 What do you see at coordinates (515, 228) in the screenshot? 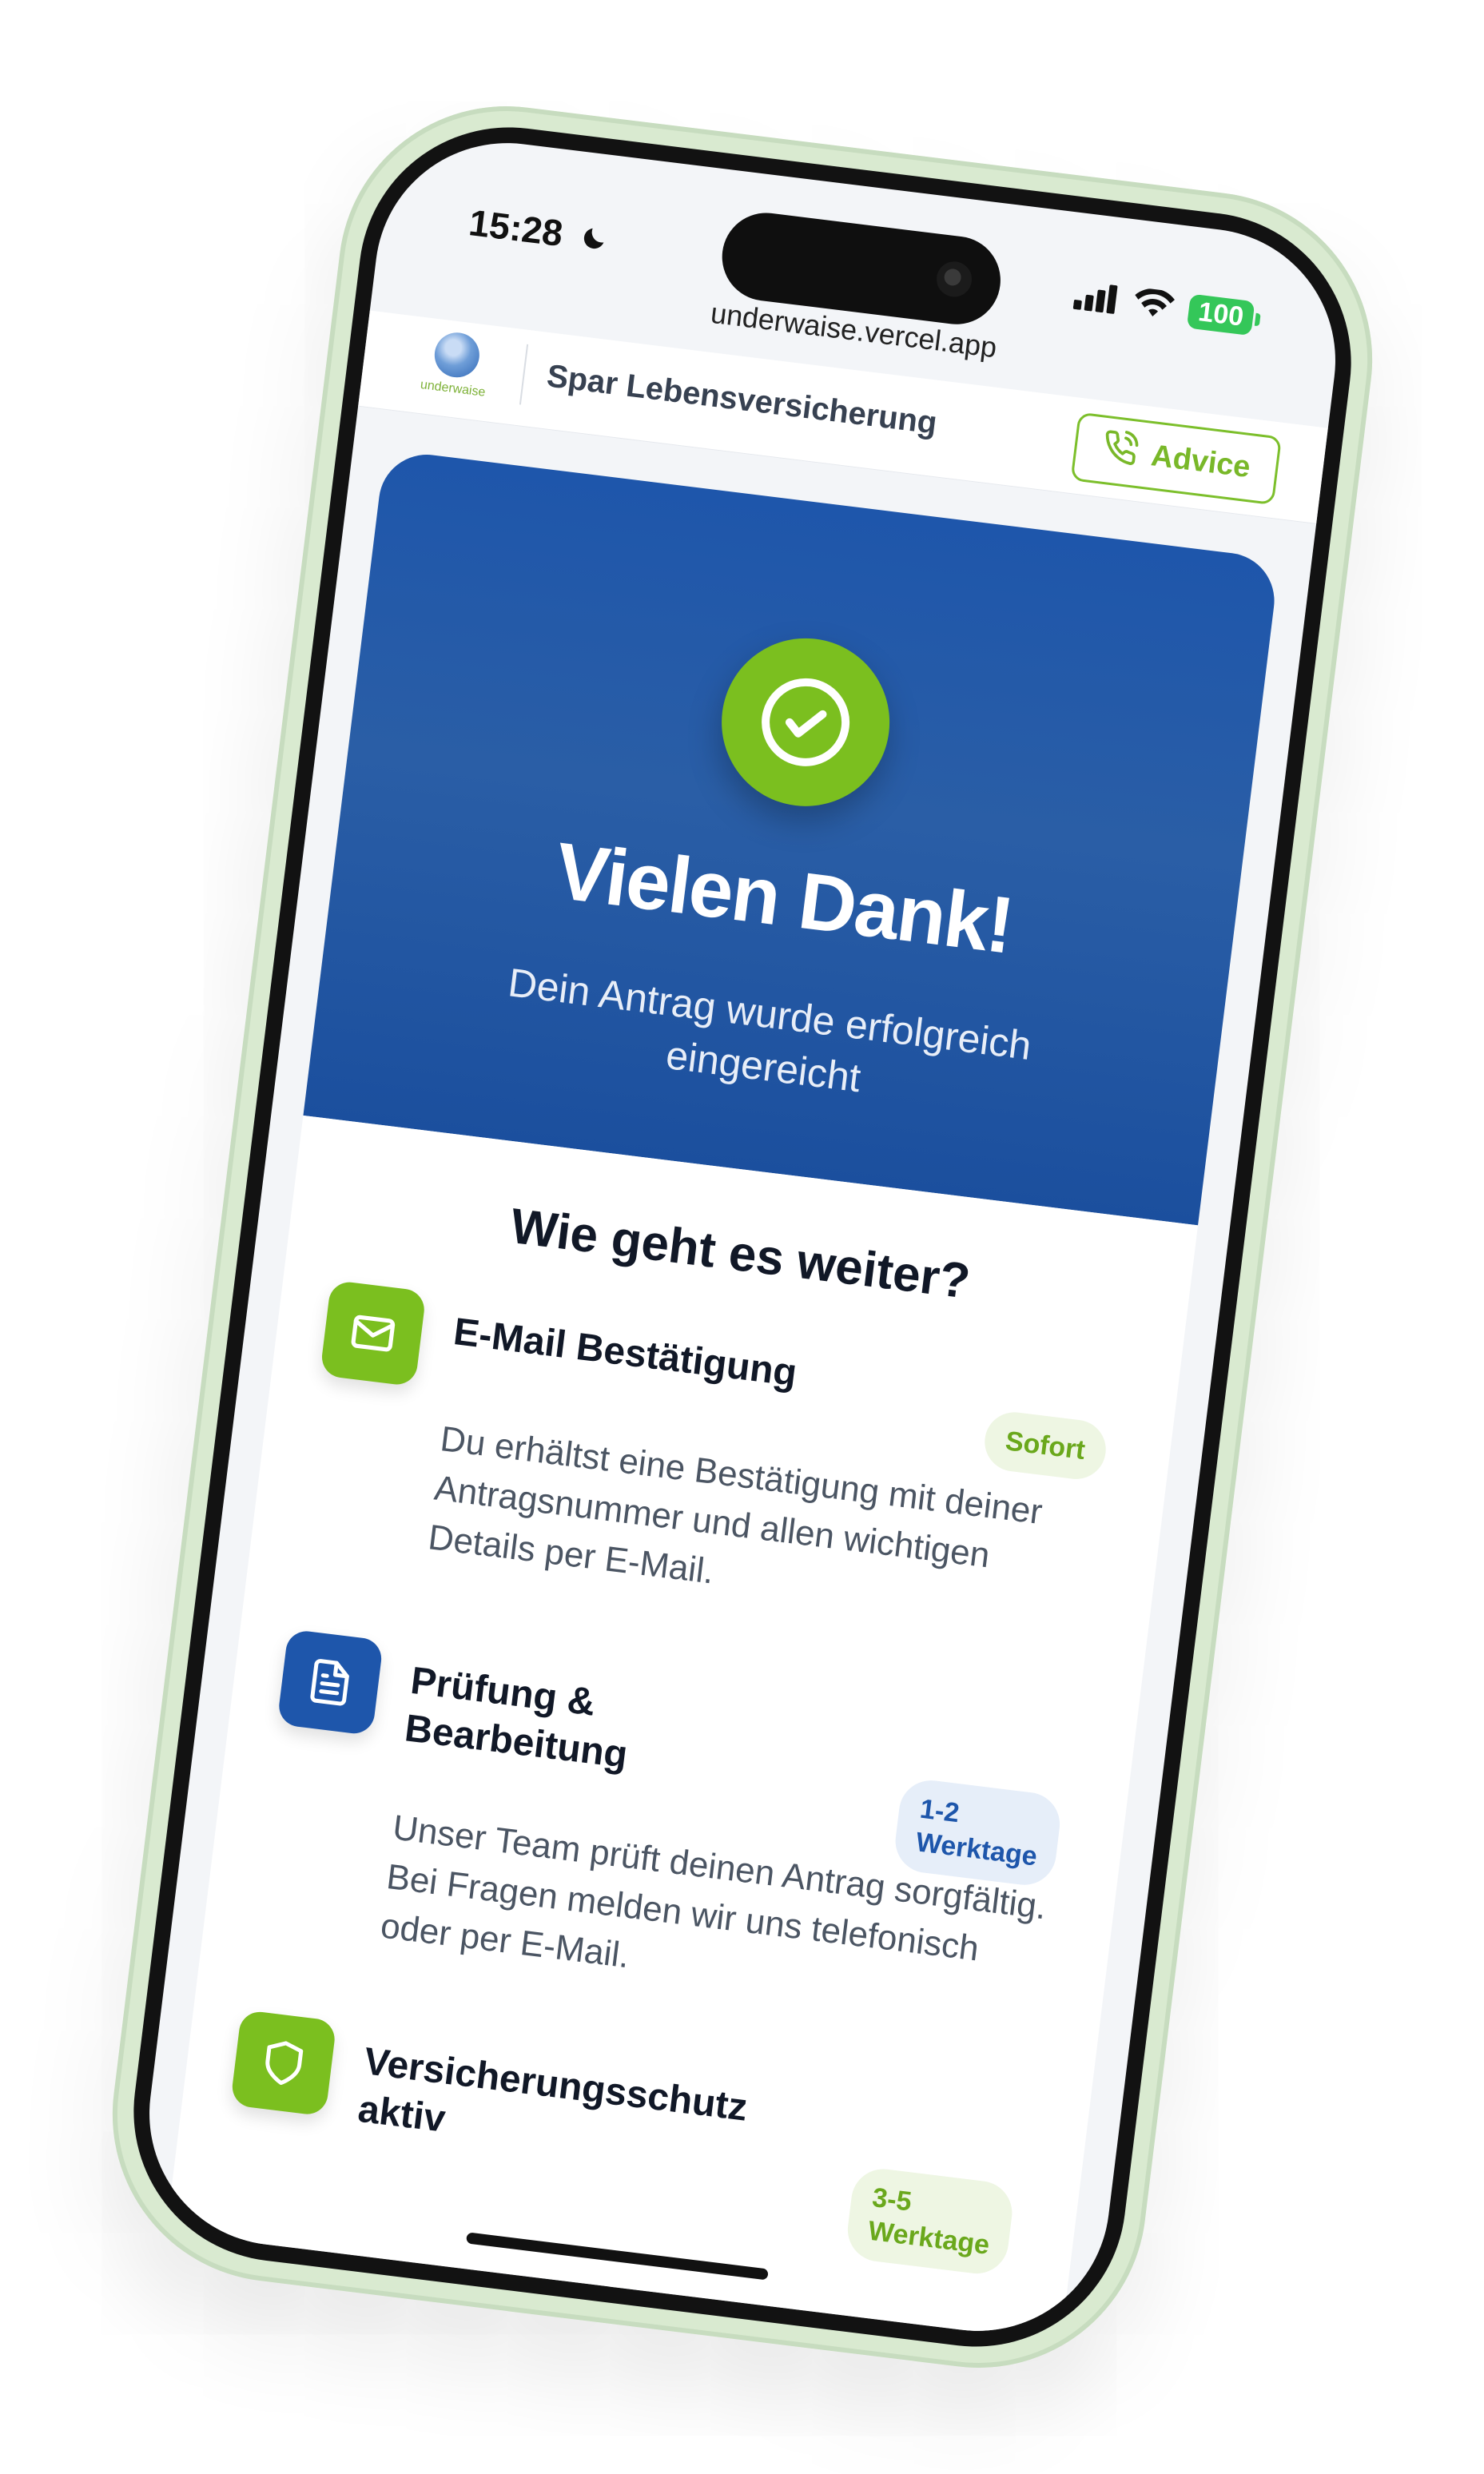
I see `status-time: 15:28` at bounding box center [515, 228].